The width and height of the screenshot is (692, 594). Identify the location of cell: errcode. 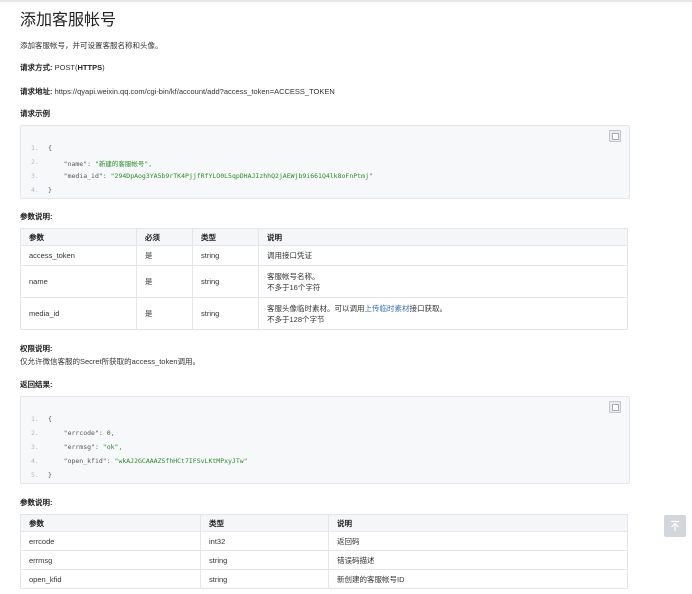
(110, 541).